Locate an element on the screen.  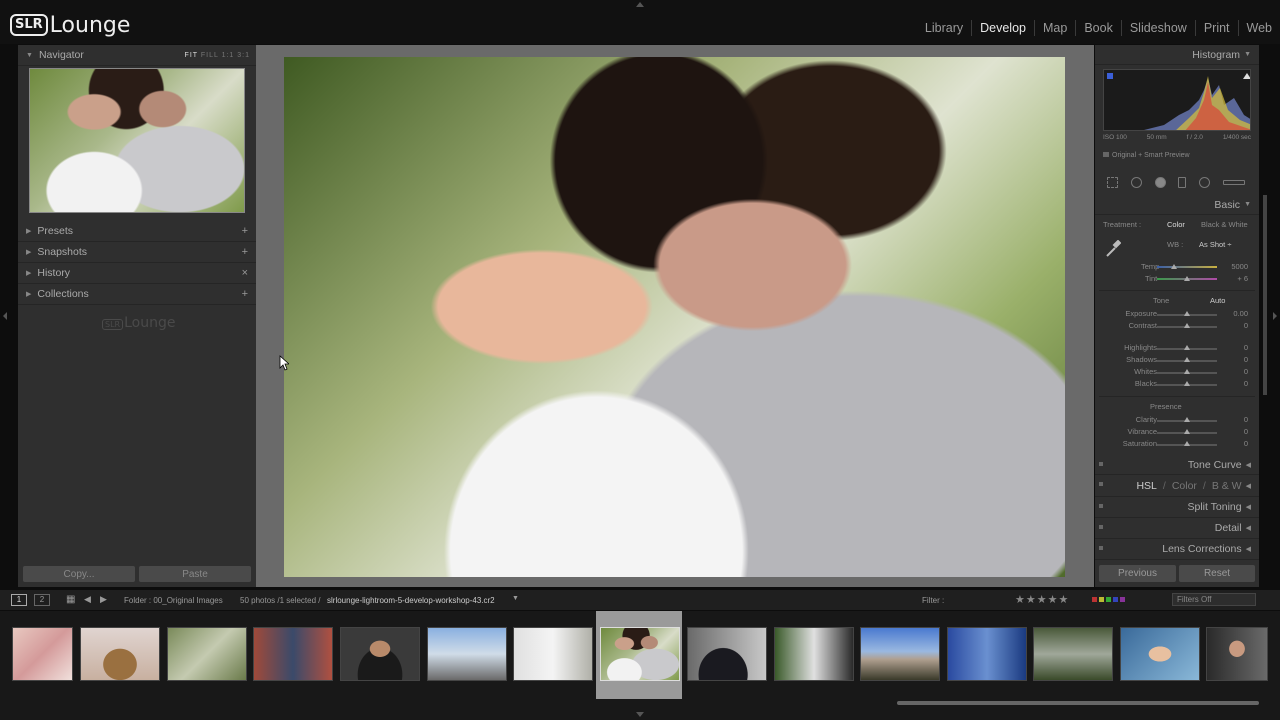
module-book: Book is located at coordinates (1098, 28).